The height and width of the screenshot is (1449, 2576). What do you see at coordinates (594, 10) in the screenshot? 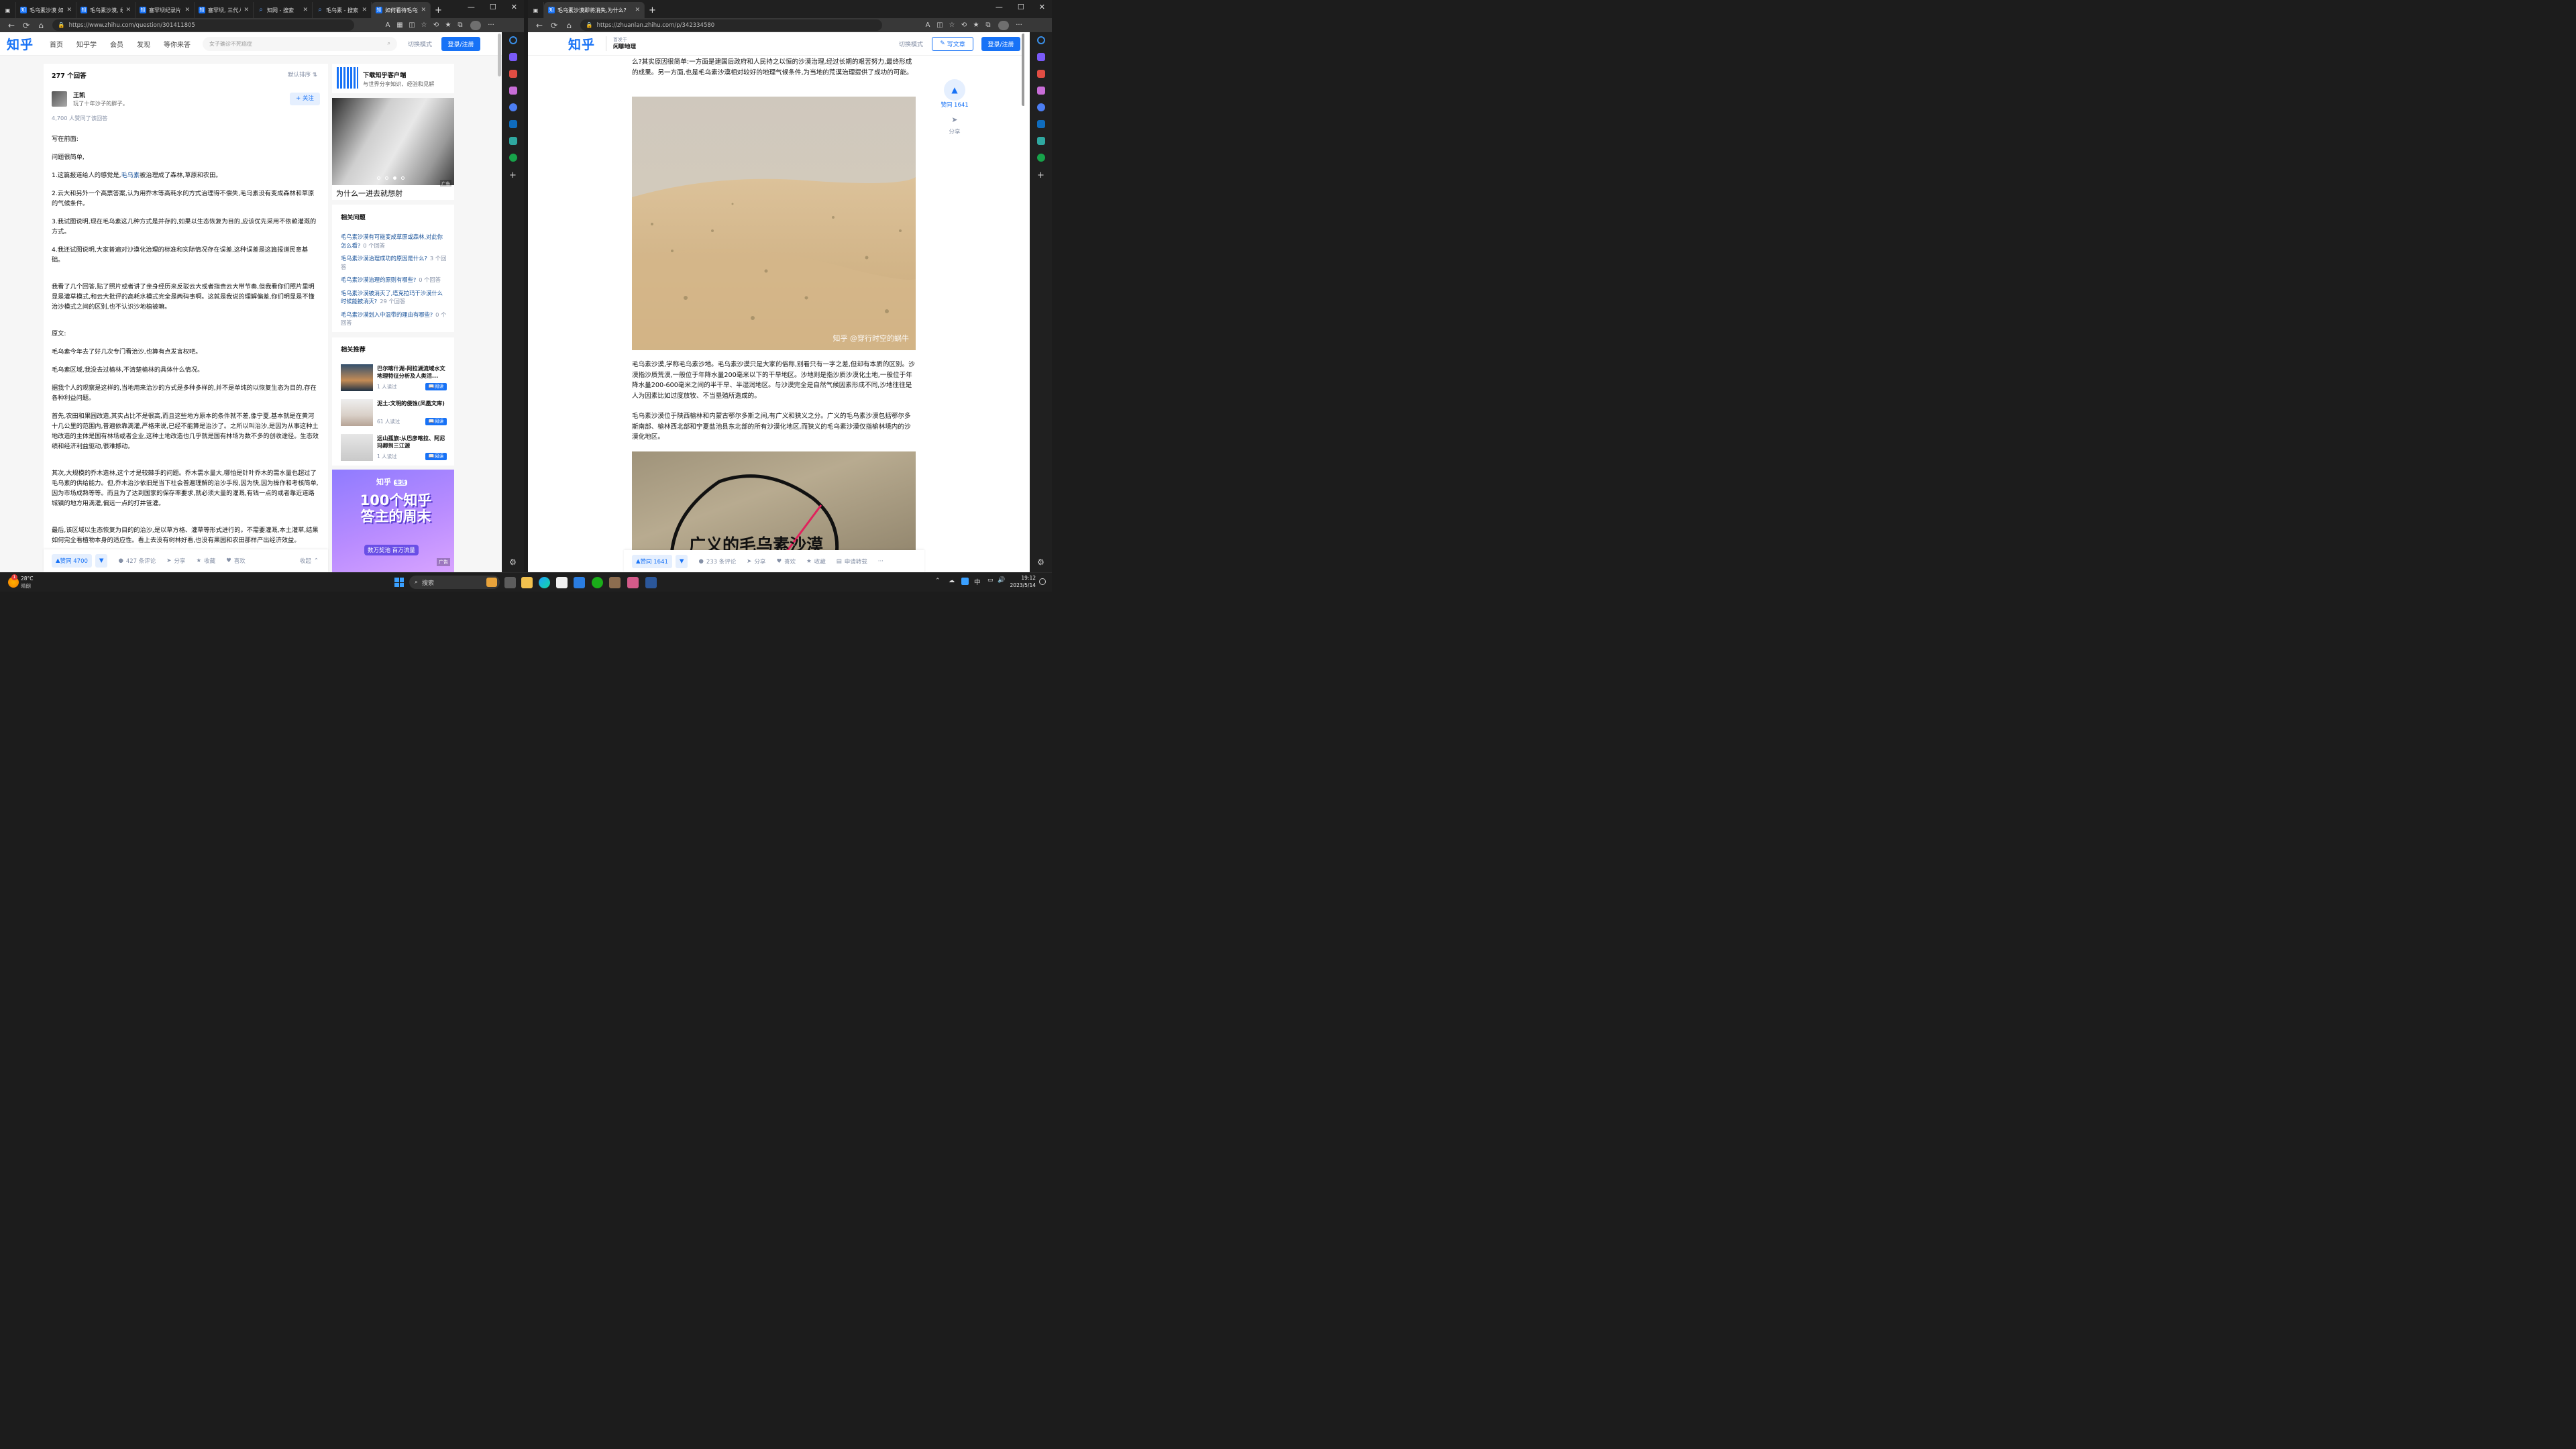
I see `tab-article: 知 毛乌素沙漠即将消失,为什么? ✕` at bounding box center [594, 10].